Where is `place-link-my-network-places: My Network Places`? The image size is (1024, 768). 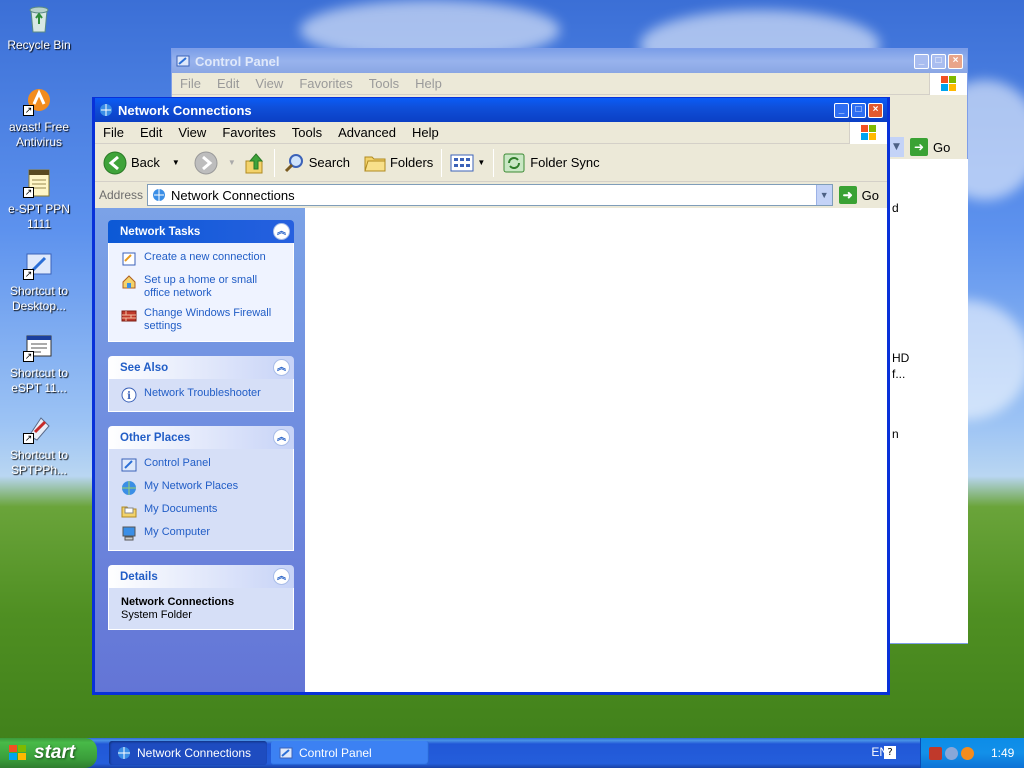
place-link-my-network-places: My Network Places is located at coordinates (203, 488).